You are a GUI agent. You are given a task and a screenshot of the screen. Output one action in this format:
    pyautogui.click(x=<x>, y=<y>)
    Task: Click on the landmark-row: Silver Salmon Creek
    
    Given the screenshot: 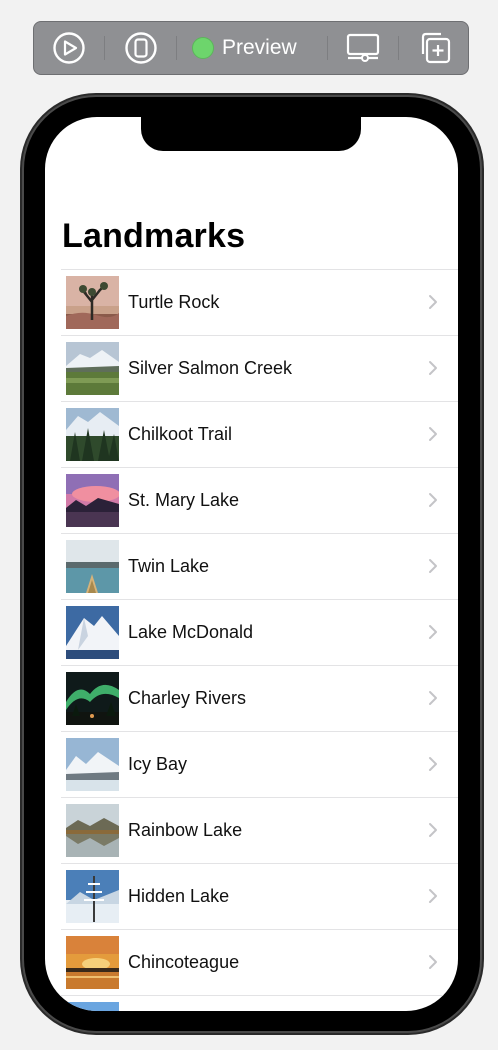 What is the action you would take?
    pyautogui.click(x=259, y=369)
    